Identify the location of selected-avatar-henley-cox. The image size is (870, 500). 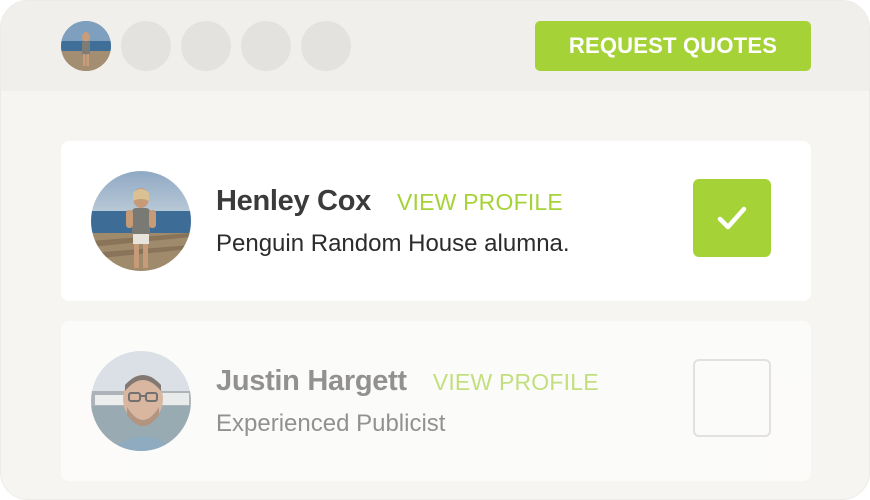
(86, 46).